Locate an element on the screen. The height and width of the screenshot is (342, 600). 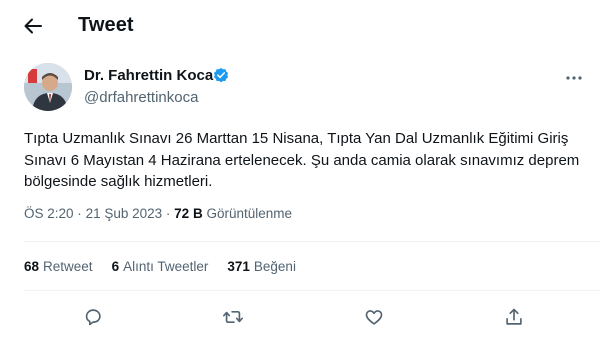
avatar-image is located at coordinates (48, 87).